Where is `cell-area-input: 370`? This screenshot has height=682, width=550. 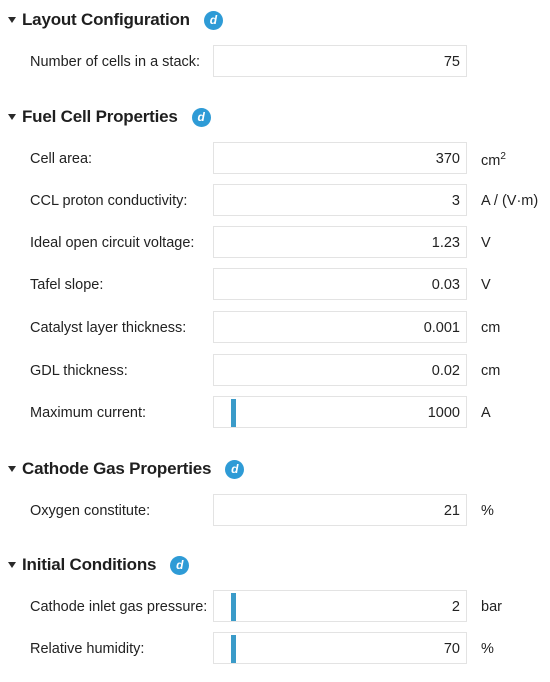 cell-area-input: 370 is located at coordinates (340, 158).